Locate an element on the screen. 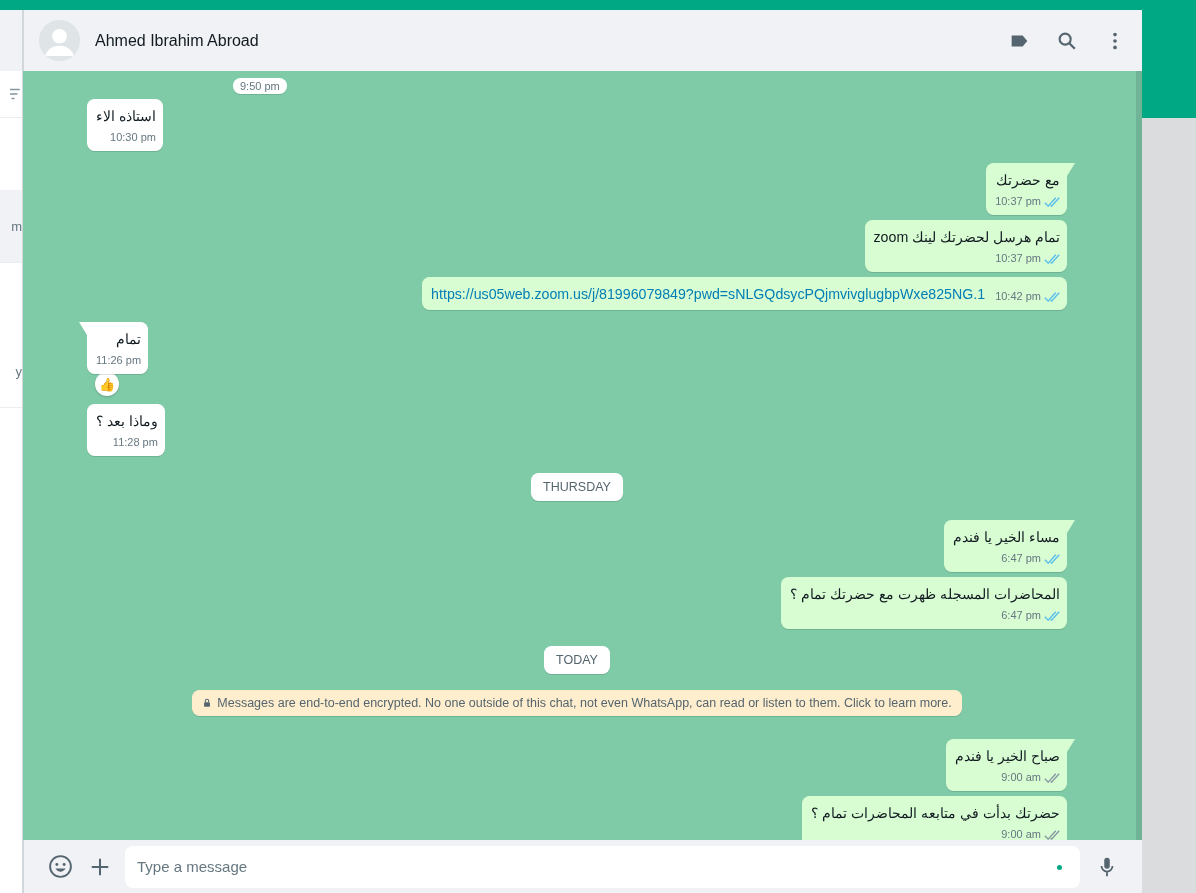 This screenshot has width=1196, height=893. chat-list-item: m is located at coordinates (11, 226).